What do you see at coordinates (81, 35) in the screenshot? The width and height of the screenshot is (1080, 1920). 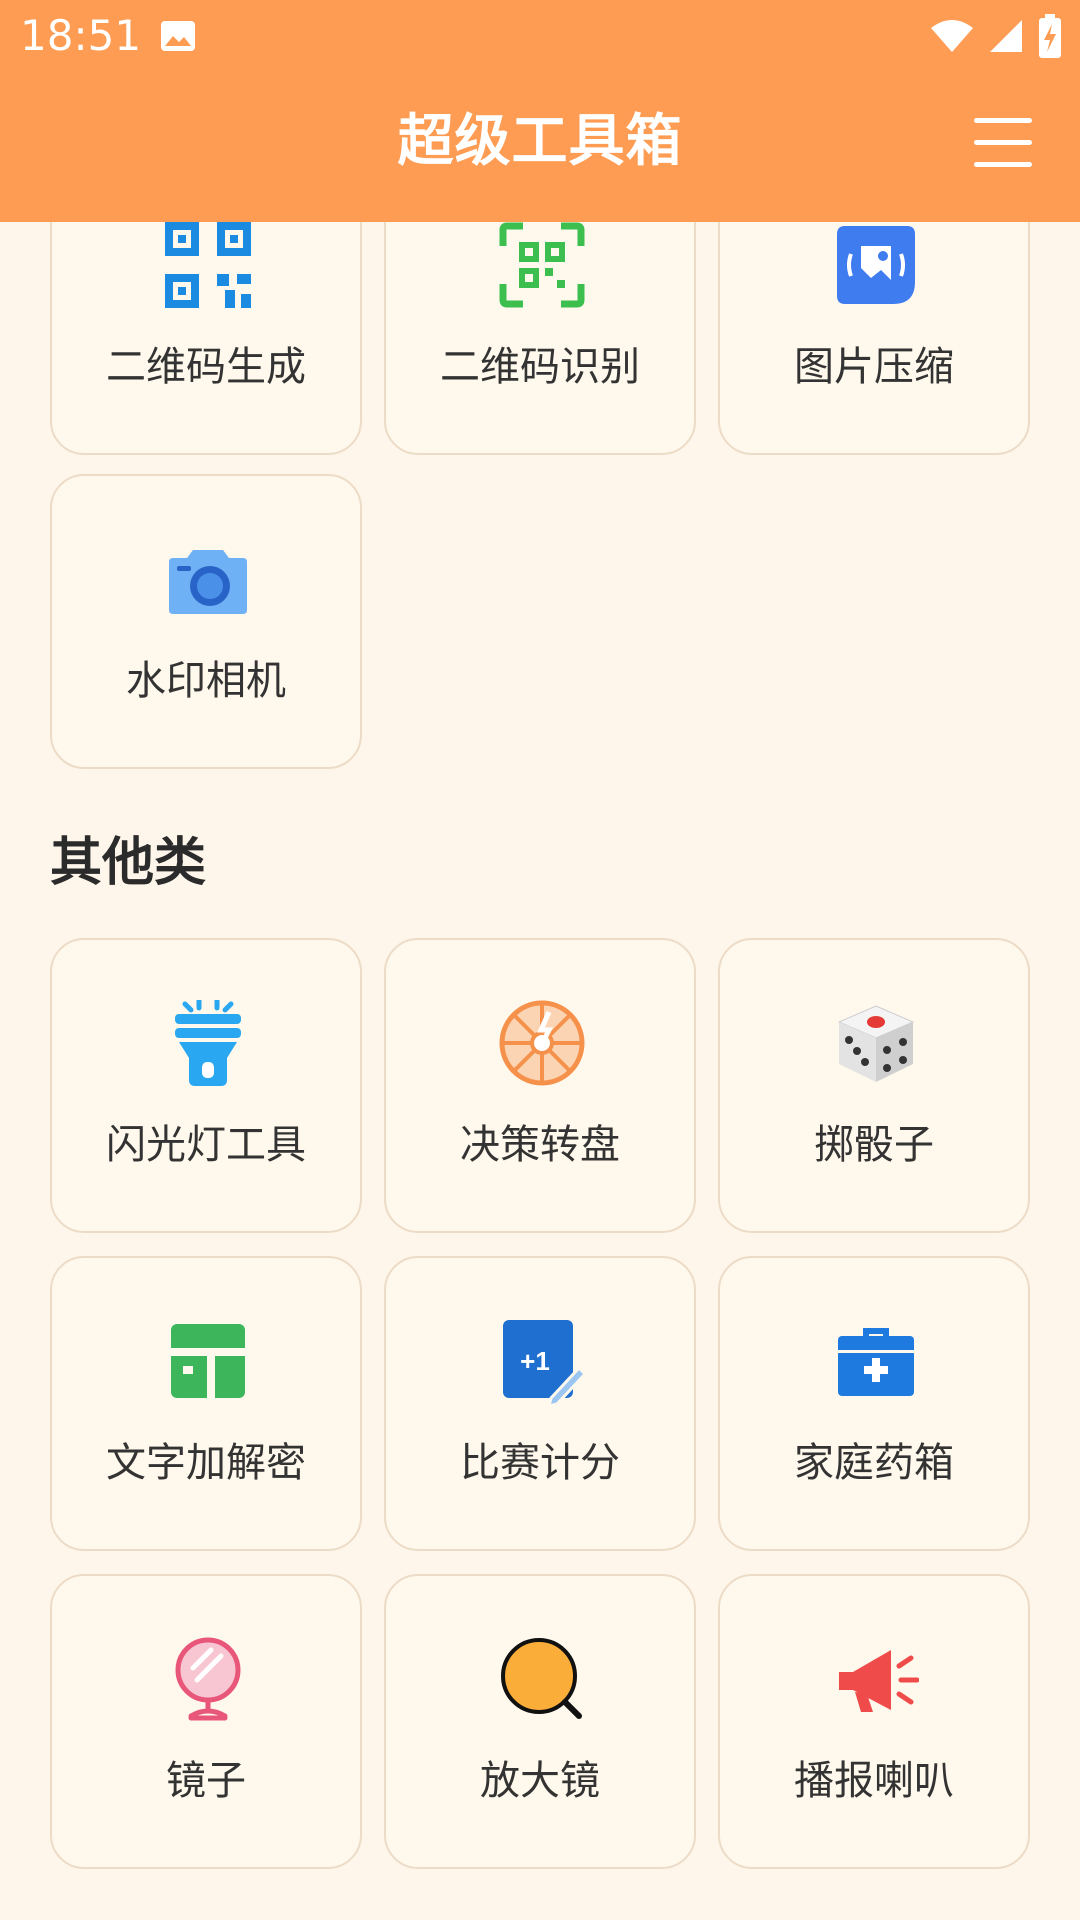 I see `status-time: 18:51` at bounding box center [81, 35].